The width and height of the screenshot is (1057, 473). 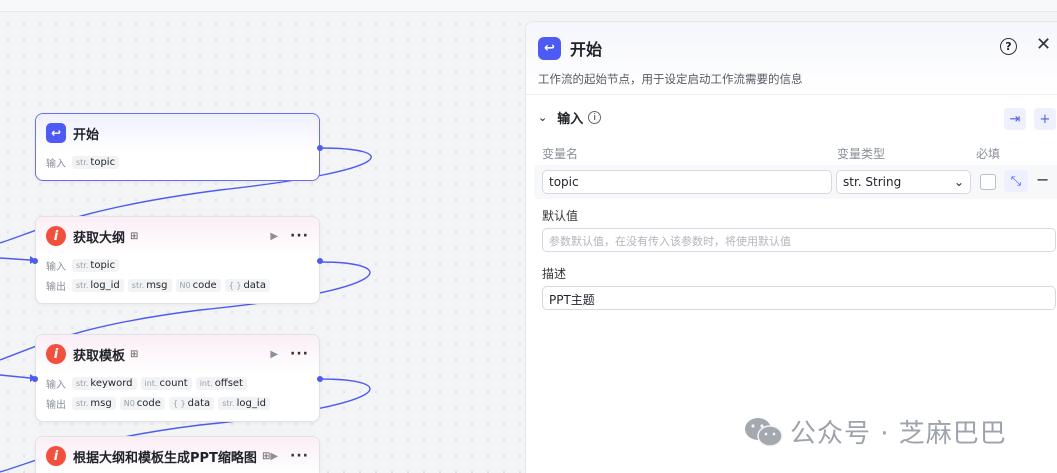 What do you see at coordinates (670, 79) in the screenshot?
I see `panel-description: 工作流的起始节点，用于设定启动工作流需要的信息` at bounding box center [670, 79].